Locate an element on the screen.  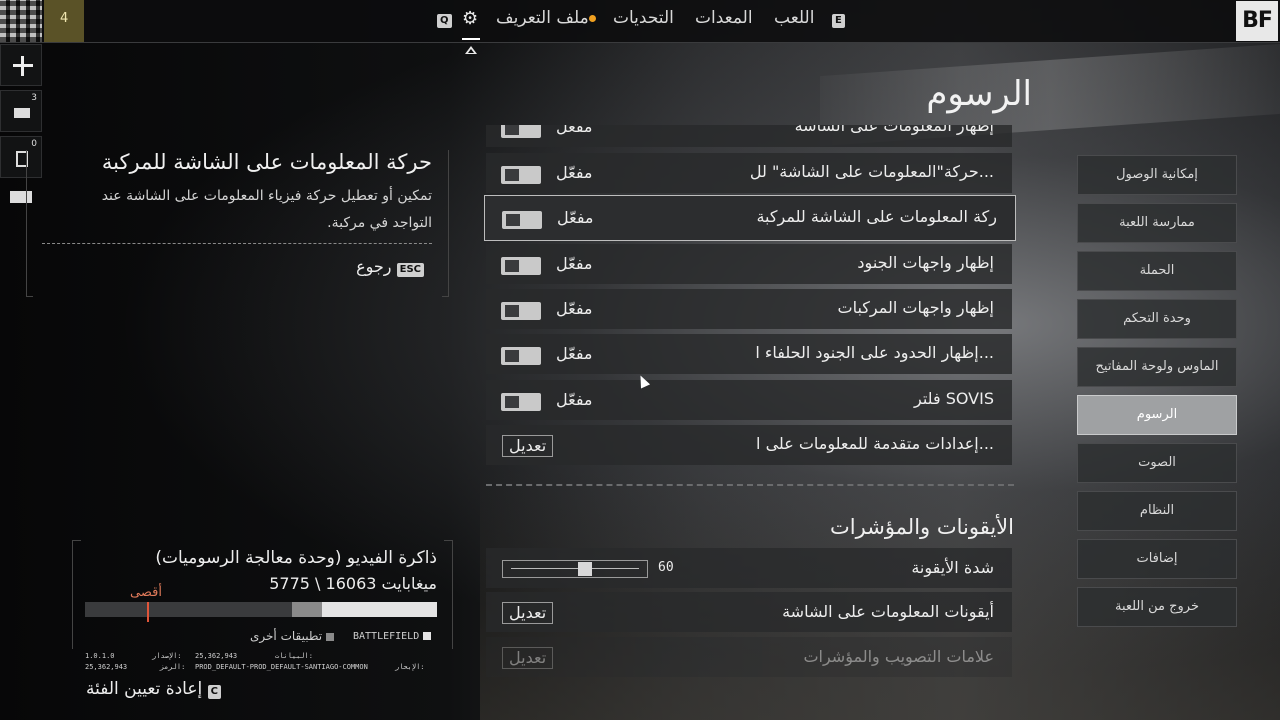
setting-label: شدة الأيقونة is located at coordinates (952, 567).